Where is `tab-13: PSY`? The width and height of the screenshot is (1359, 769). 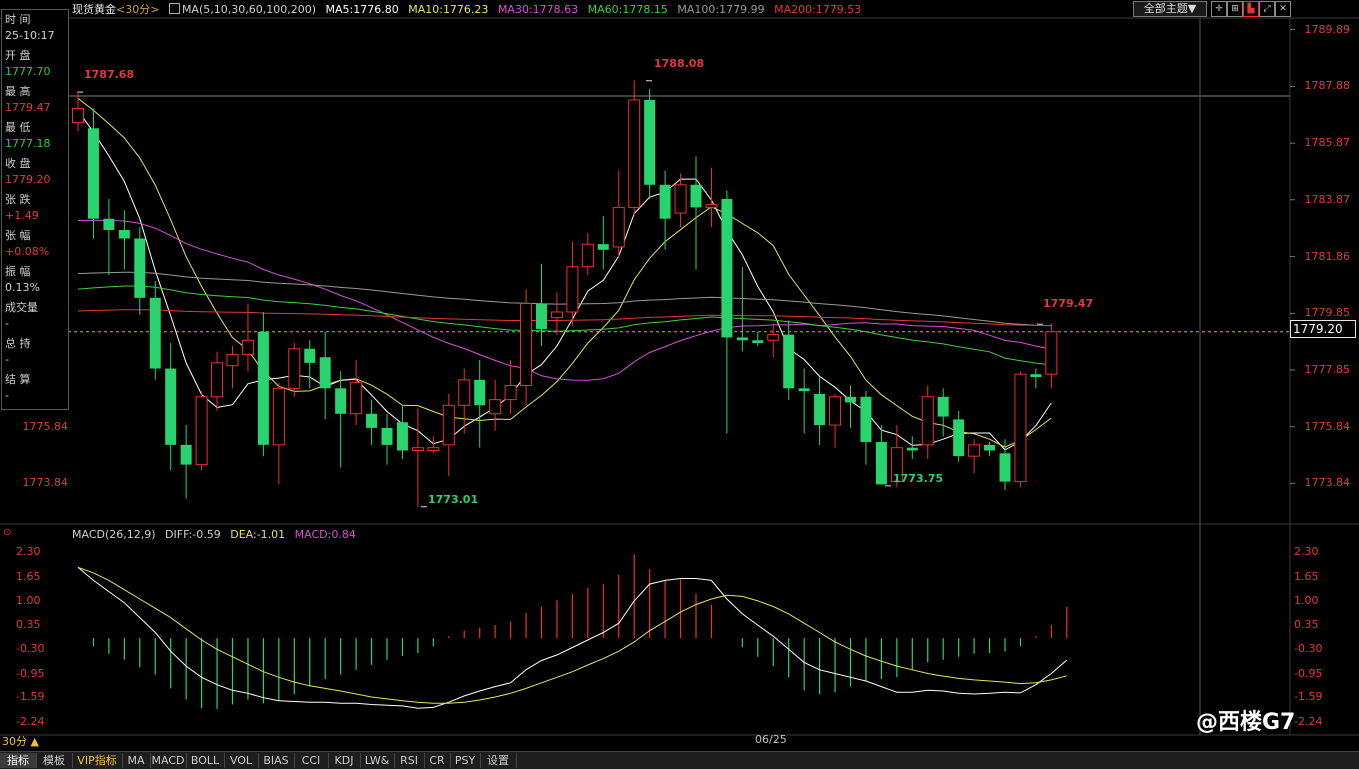
tab-13: PSY is located at coordinates (465, 760).